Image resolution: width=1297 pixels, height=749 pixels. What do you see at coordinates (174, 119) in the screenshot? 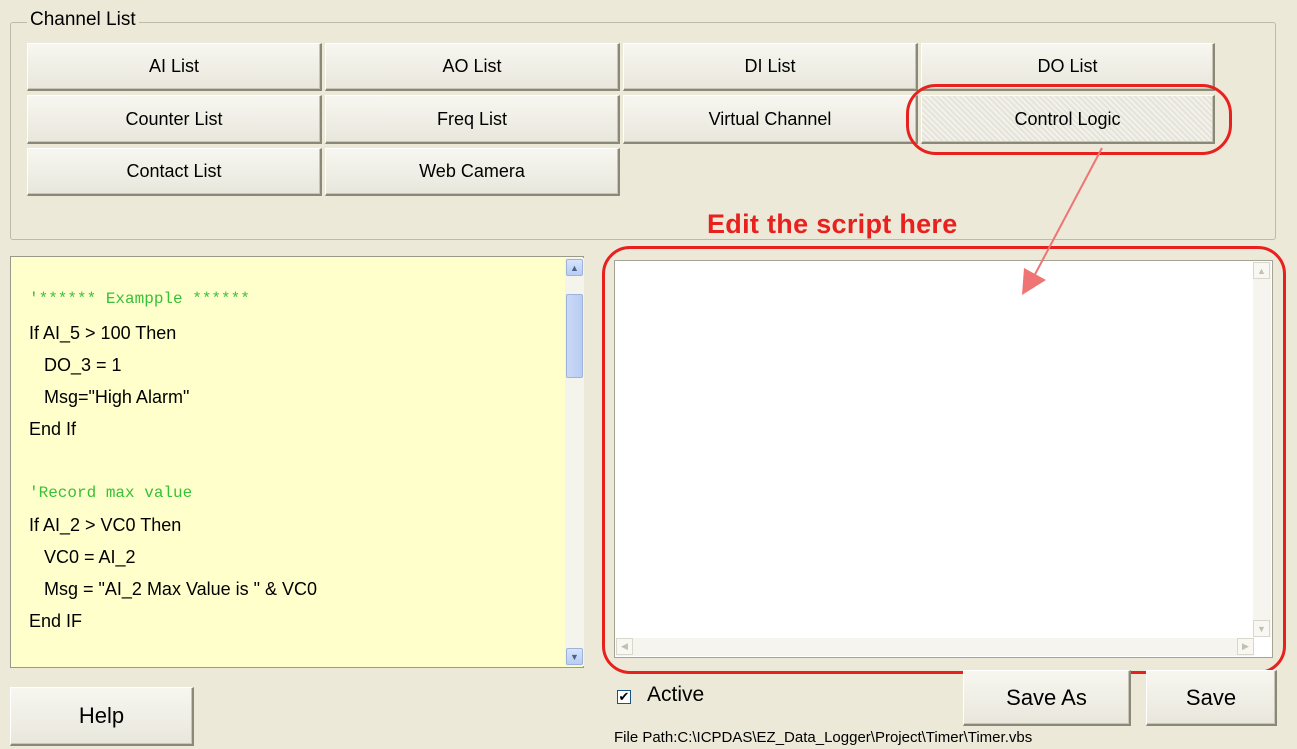
I see `counter-list-button: Counter List` at bounding box center [174, 119].